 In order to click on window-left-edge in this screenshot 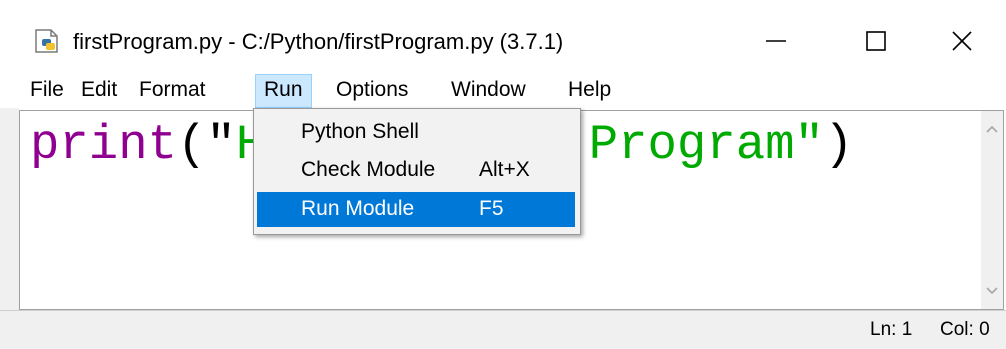, I will do `click(9, 209)`.